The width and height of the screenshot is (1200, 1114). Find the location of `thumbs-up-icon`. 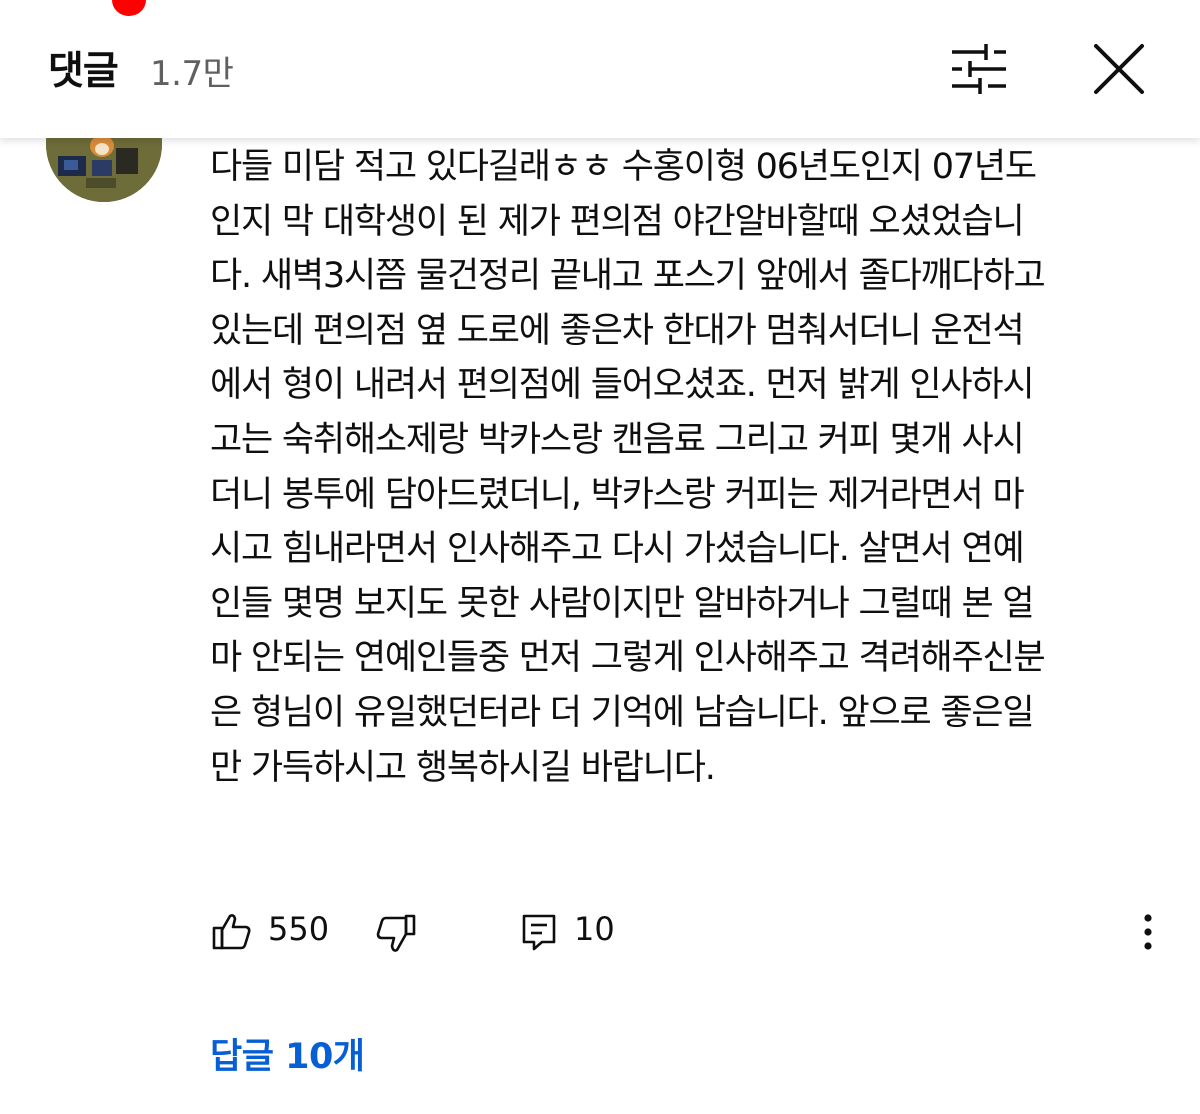

thumbs-up-icon is located at coordinates (231, 932).